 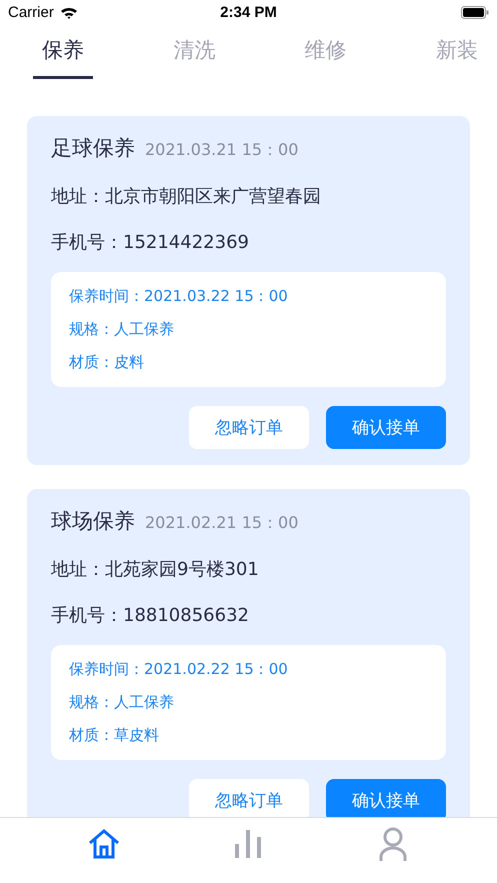 I want to click on battery-icon, so click(x=474, y=12).